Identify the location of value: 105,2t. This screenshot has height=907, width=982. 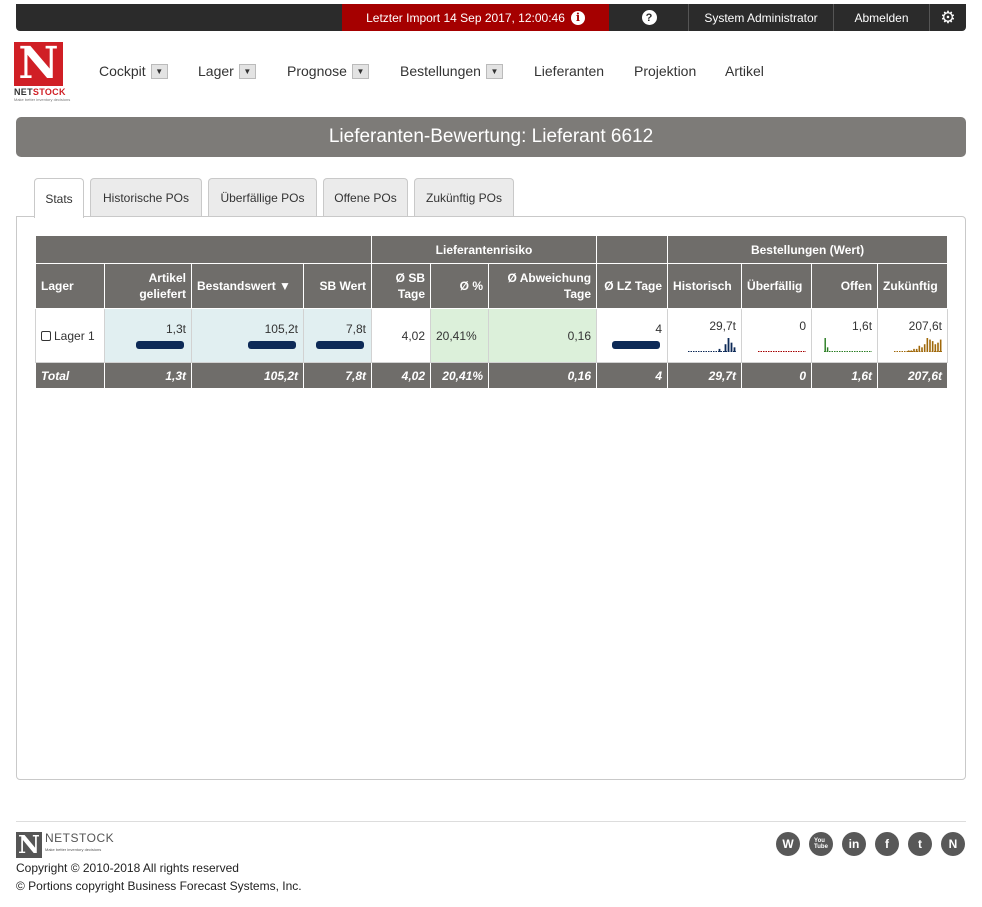
(281, 329).